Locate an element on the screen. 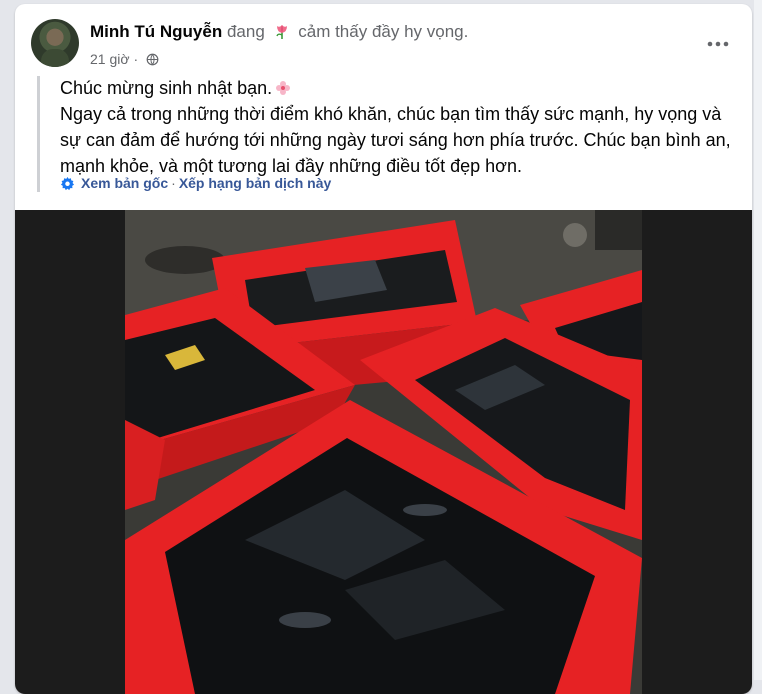  globe-icon is located at coordinates (152, 59).